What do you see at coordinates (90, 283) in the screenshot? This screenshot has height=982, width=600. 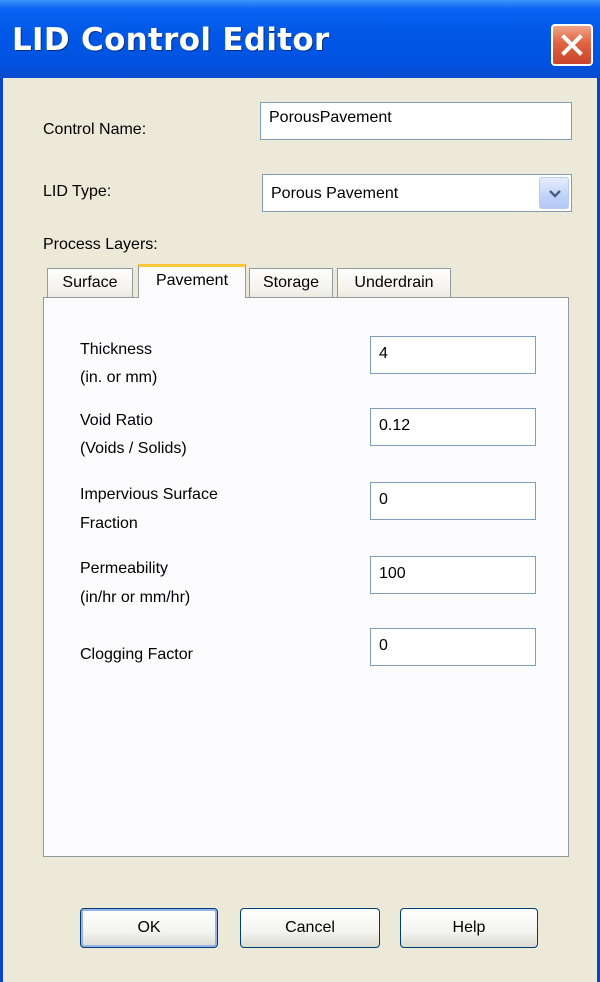 I see `tab-surface: Surface` at bounding box center [90, 283].